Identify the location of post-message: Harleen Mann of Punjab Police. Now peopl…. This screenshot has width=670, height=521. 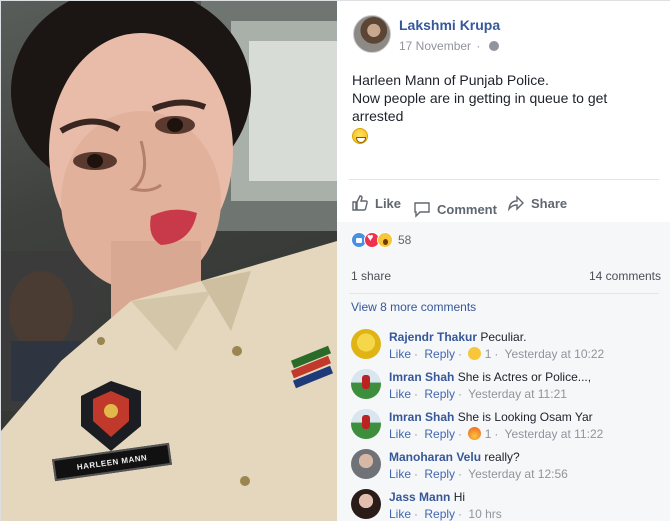
(507, 108).